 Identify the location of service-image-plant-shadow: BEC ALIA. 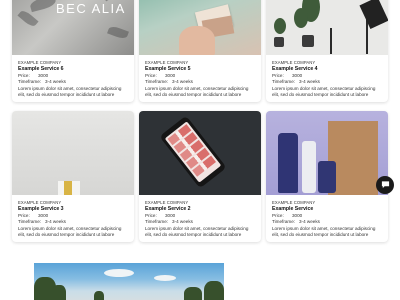
(73, 27).